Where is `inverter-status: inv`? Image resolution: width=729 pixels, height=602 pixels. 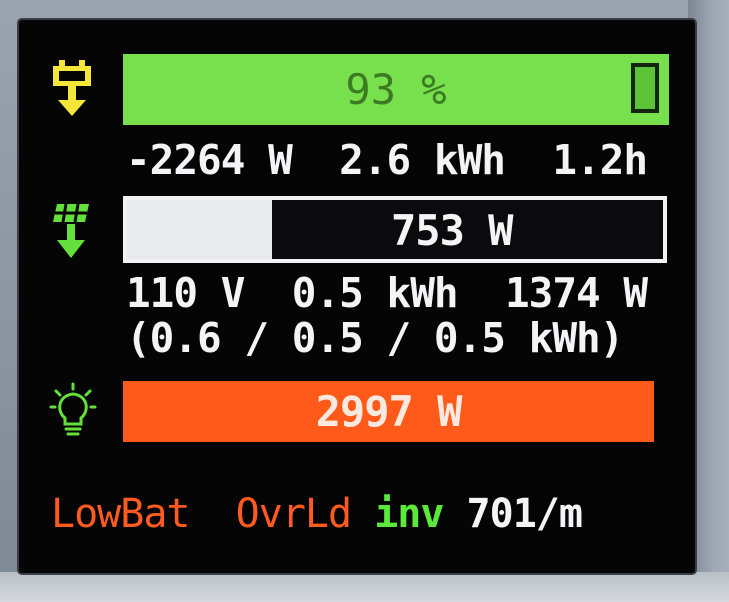
inverter-status: inv is located at coordinates (409, 514).